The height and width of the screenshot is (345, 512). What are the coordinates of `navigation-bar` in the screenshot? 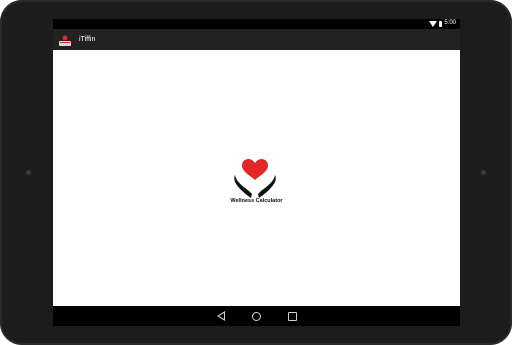 It's located at (256, 316).